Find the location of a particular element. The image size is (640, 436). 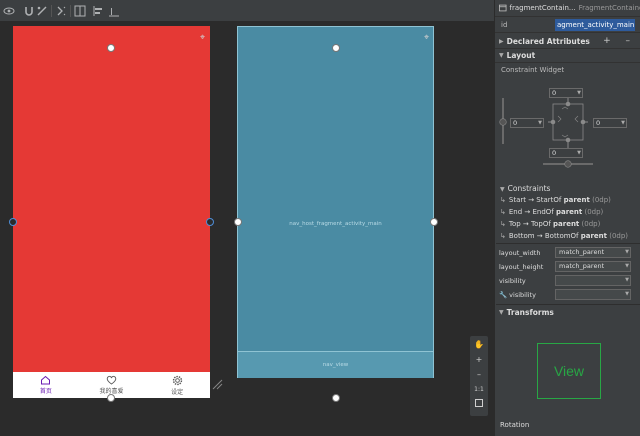

zoom-fit-icon is located at coordinates (479, 405).